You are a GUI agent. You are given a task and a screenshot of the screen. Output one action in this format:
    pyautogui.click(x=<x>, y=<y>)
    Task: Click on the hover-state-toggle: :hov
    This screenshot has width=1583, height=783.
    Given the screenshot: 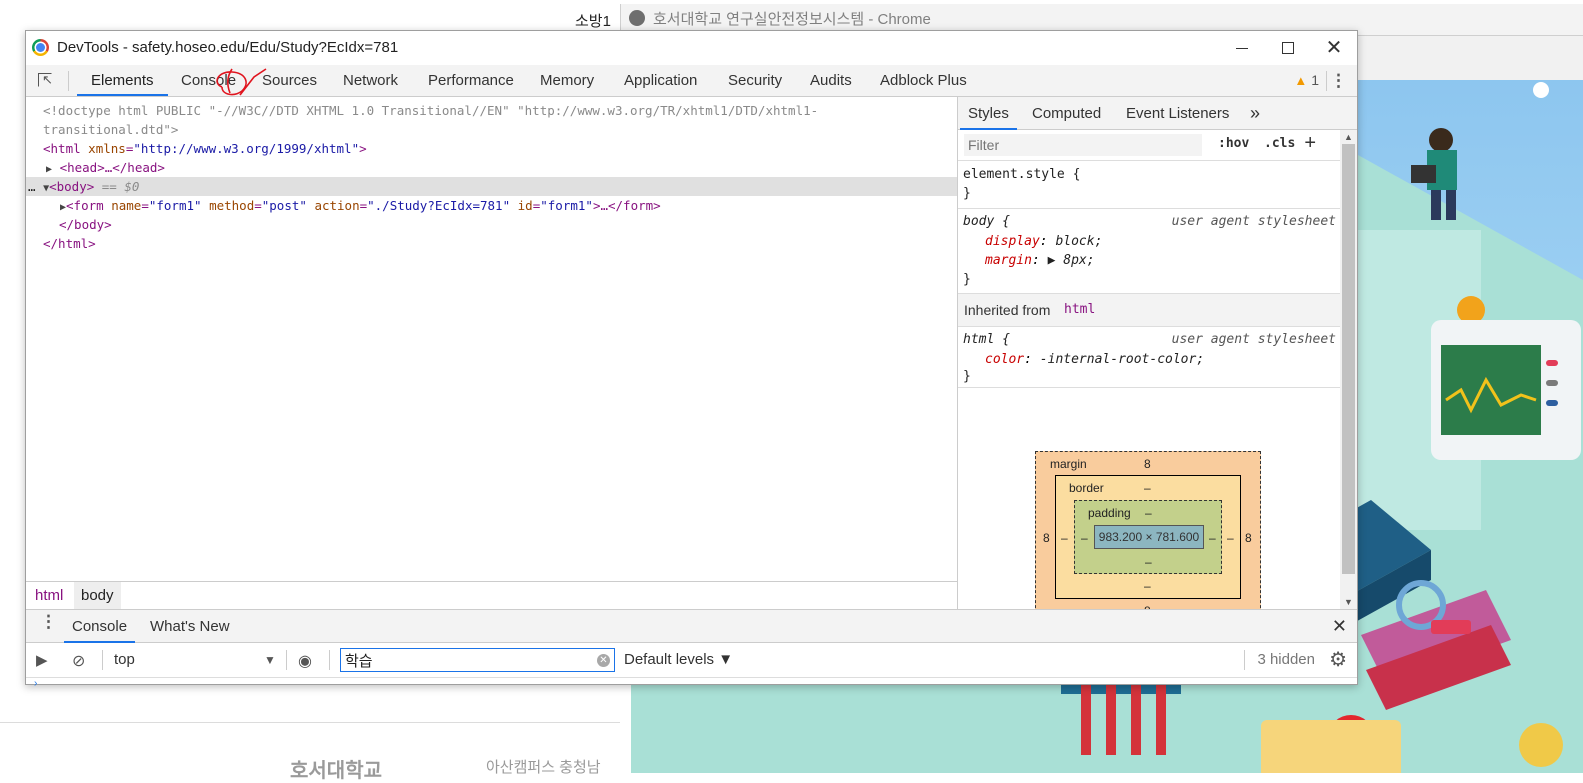 What is the action you would take?
    pyautogui.click(x=1233, y=143)
    